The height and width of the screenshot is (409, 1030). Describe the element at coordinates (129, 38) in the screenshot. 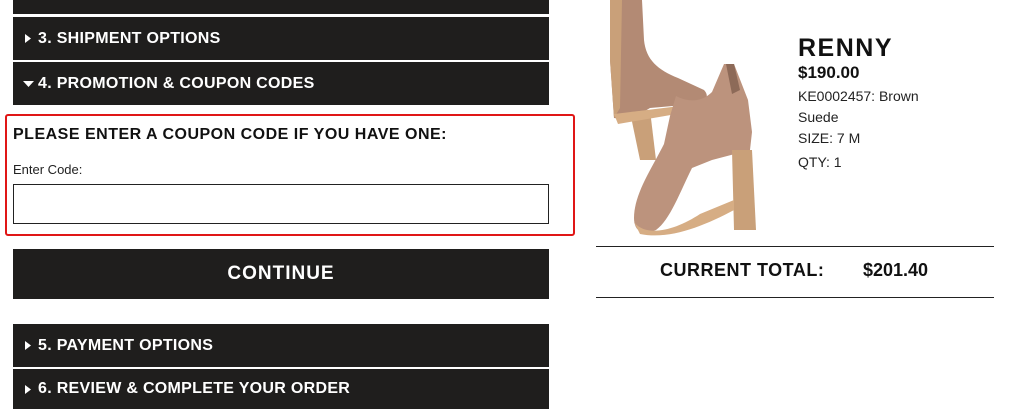

I see `step-shipment-label: 3. SHIPMENT OPTIONS` at that location.